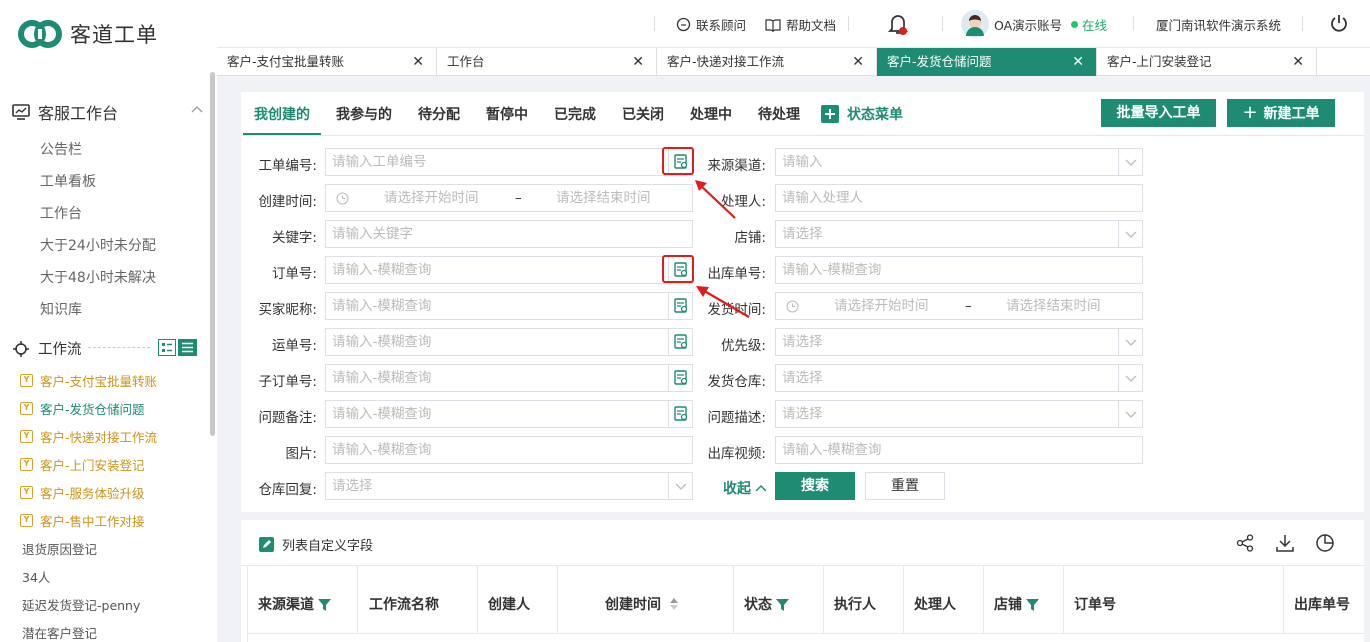  What do you see at coordinates (294, 604) in the screenshot?
I see `column-header-source-channel: 来源渠道` at bounding box center [294, 604].